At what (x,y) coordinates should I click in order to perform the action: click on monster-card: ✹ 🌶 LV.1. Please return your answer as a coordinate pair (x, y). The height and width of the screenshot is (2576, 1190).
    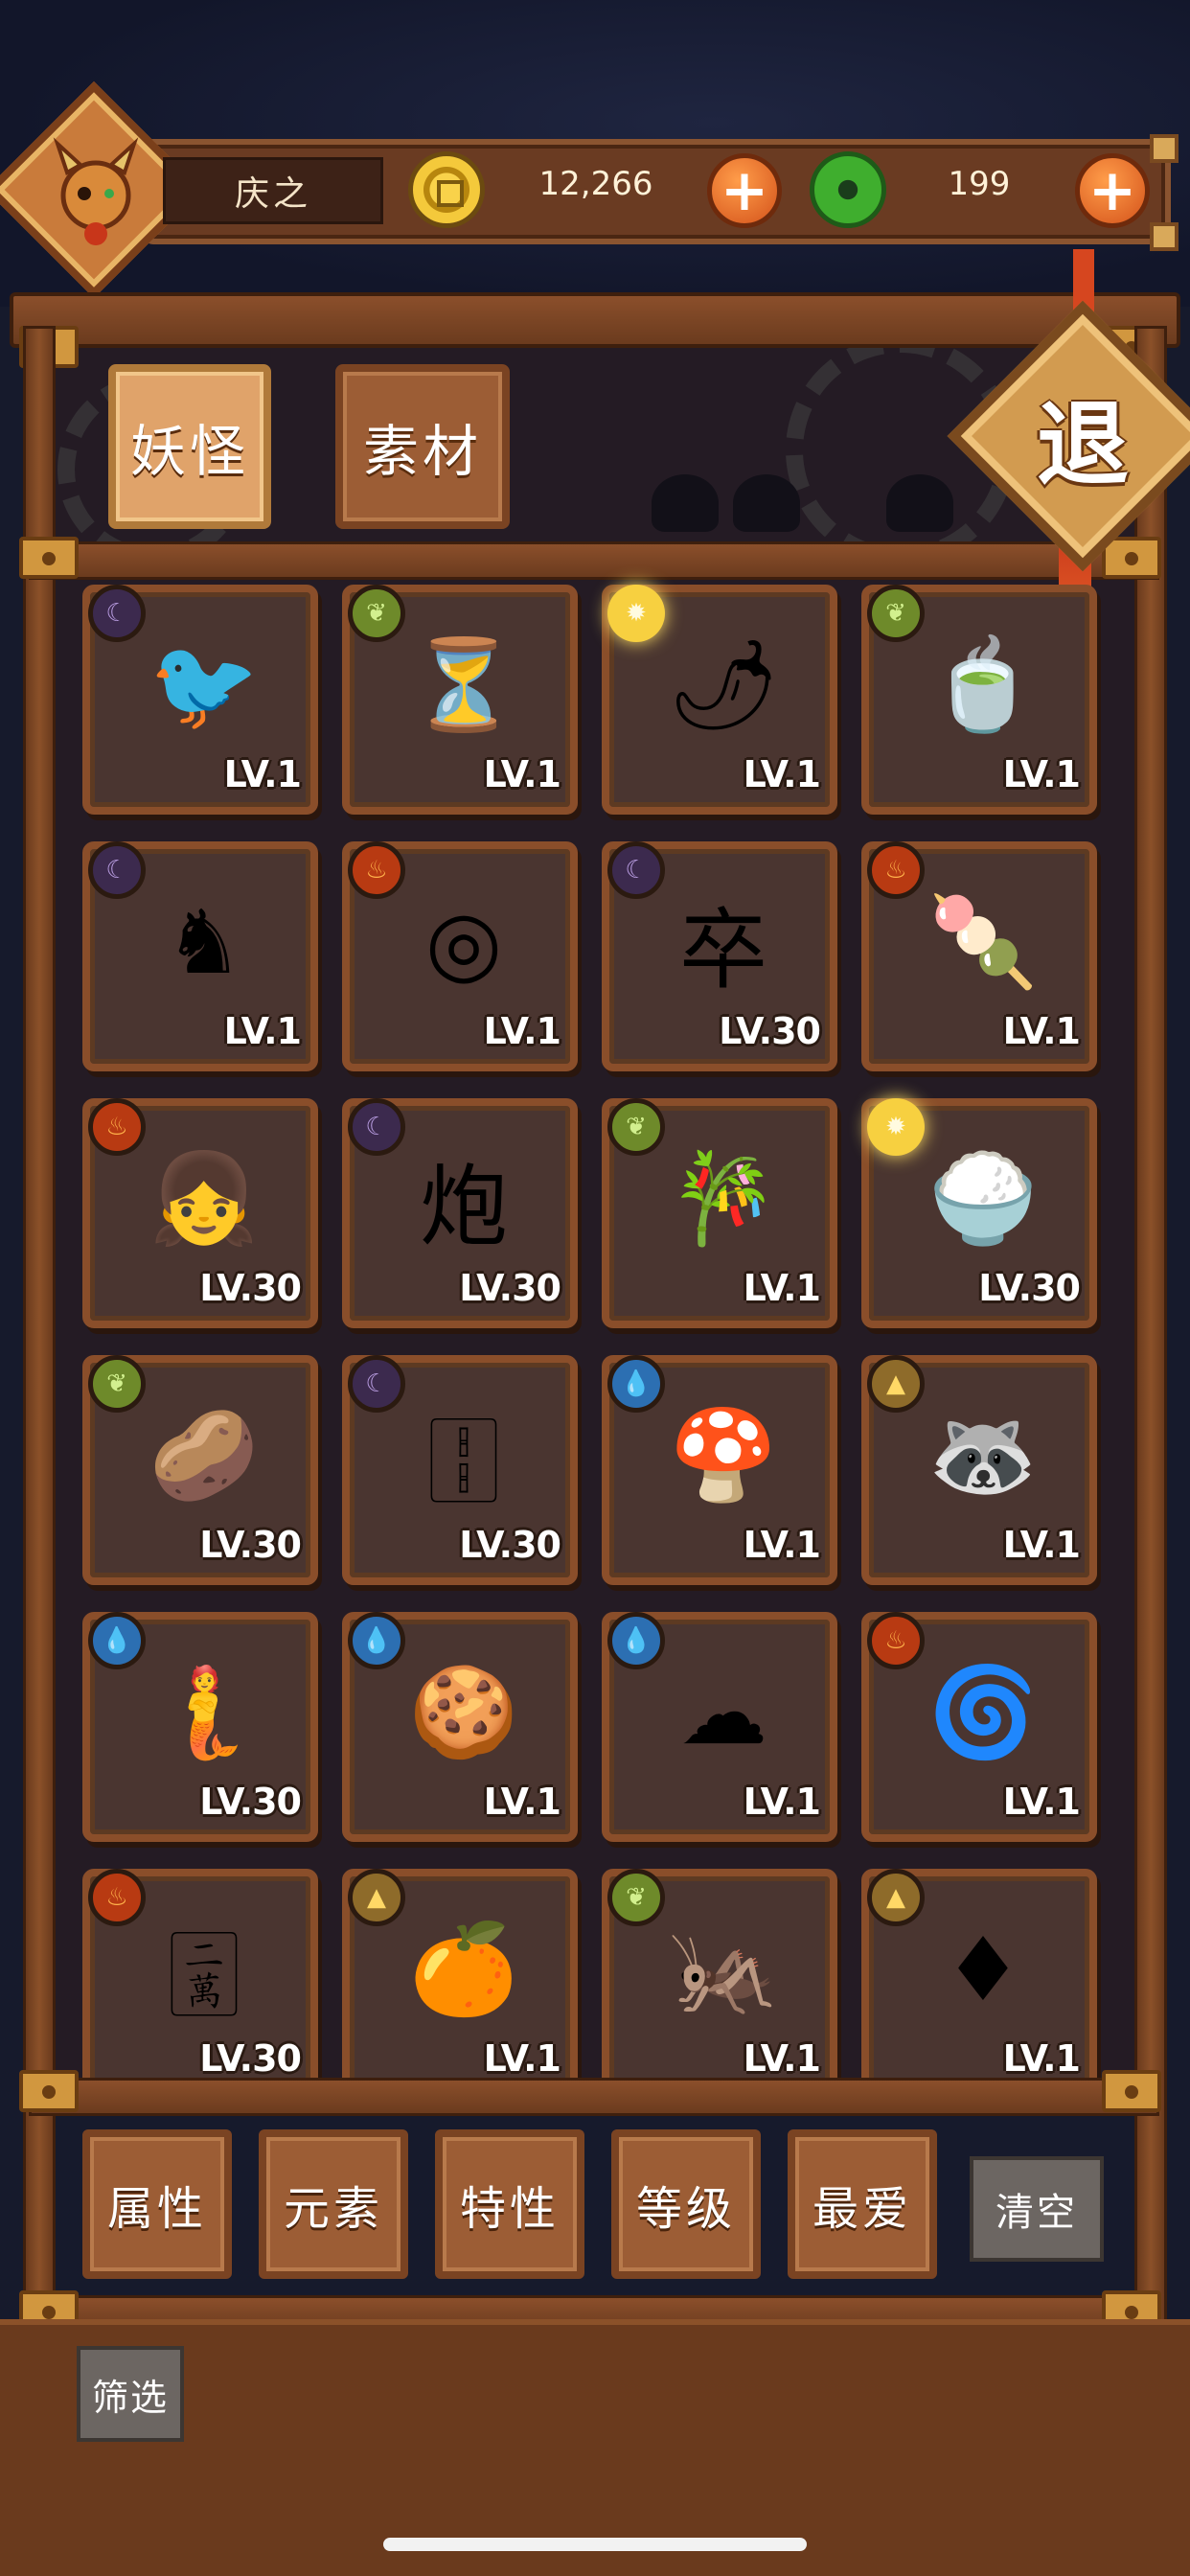
    Looking at the image, I should click on (719, 700).